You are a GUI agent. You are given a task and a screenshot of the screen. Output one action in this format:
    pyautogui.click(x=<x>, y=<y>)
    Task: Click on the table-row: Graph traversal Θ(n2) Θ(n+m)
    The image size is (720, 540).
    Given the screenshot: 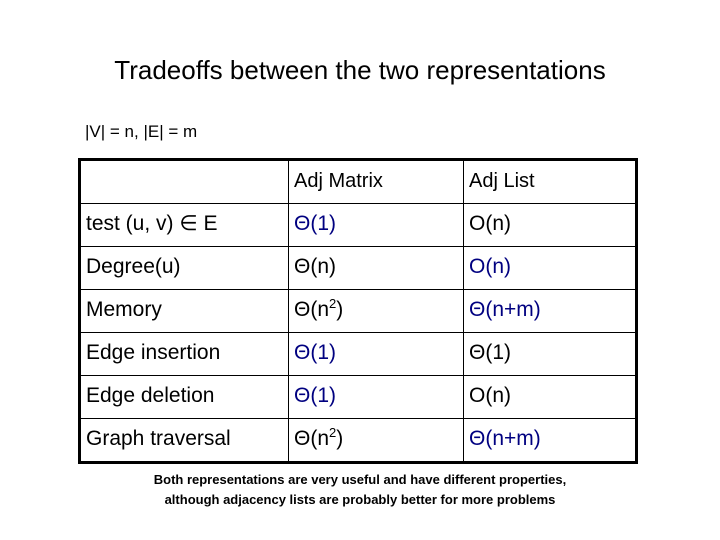 What is the action you would take?
    pyautogui.click(x=358, y=440)
    